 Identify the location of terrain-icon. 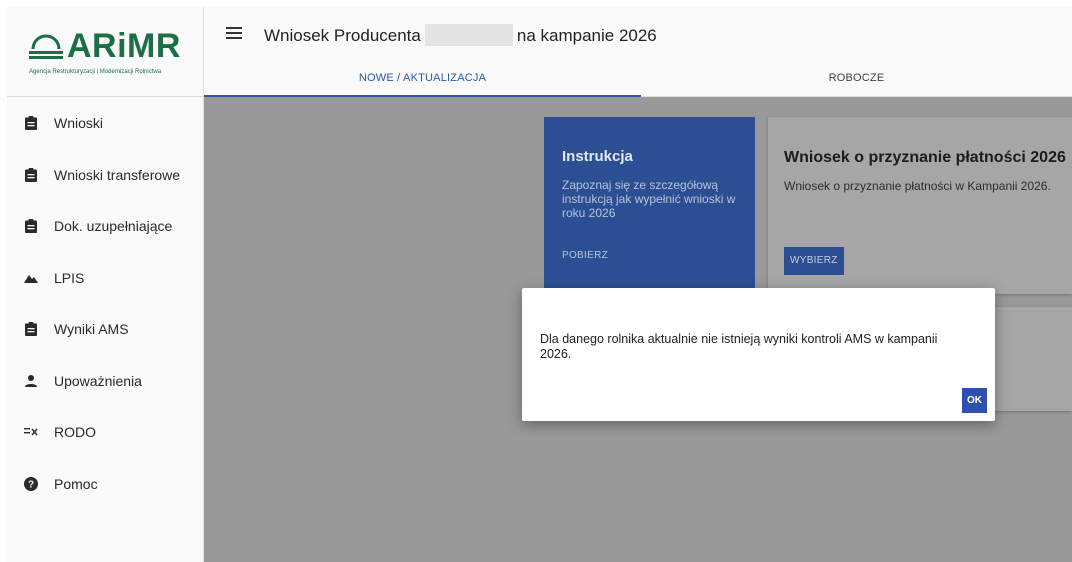
(31, 278).